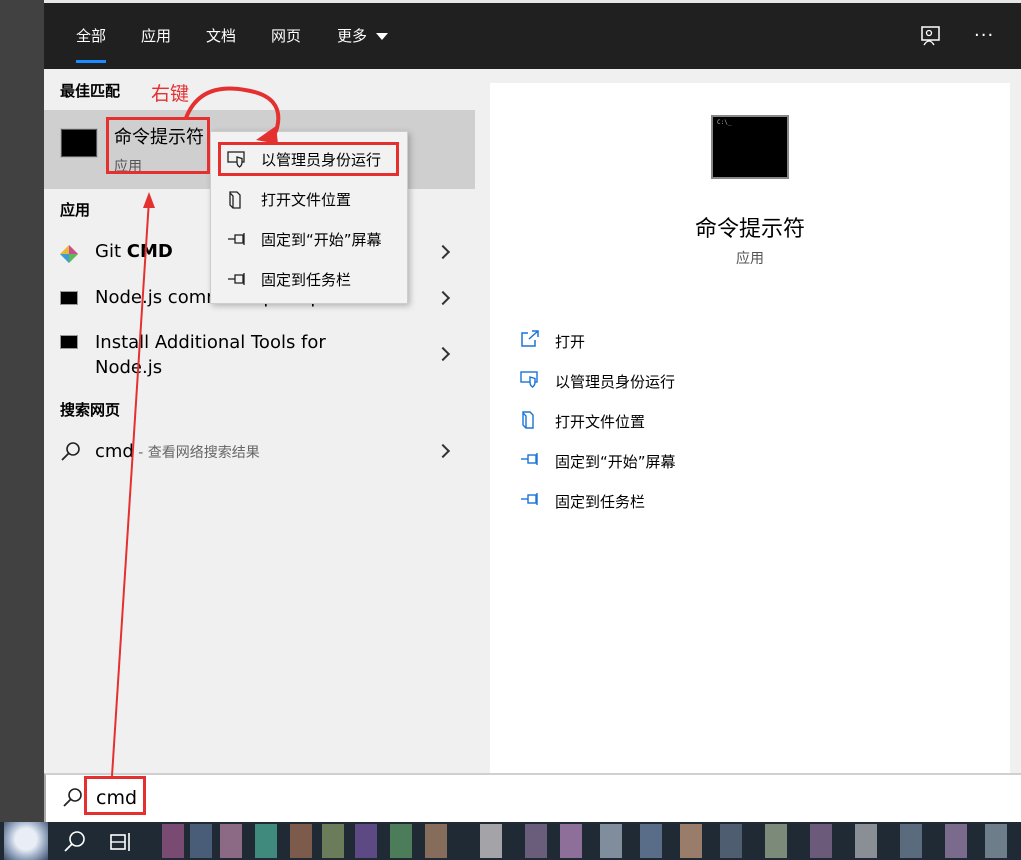 This screenshot has height=860, width=1021. I want to click on context-open-file-location: 打开文件位置, so click(309, 199).